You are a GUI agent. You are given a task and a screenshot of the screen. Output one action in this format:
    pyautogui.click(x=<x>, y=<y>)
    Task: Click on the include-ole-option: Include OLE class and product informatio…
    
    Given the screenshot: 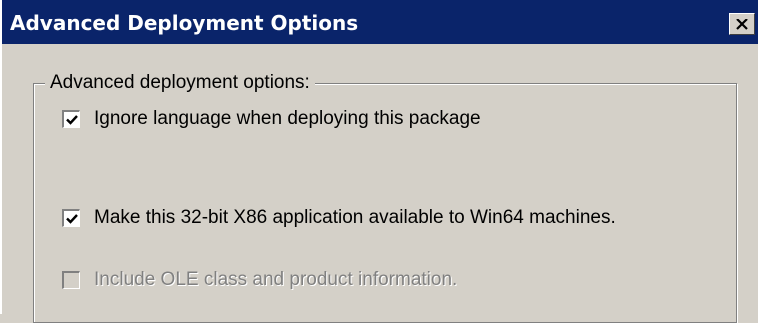 What is the action you would take?
    pyautogui.click(x=259, y=280)
    